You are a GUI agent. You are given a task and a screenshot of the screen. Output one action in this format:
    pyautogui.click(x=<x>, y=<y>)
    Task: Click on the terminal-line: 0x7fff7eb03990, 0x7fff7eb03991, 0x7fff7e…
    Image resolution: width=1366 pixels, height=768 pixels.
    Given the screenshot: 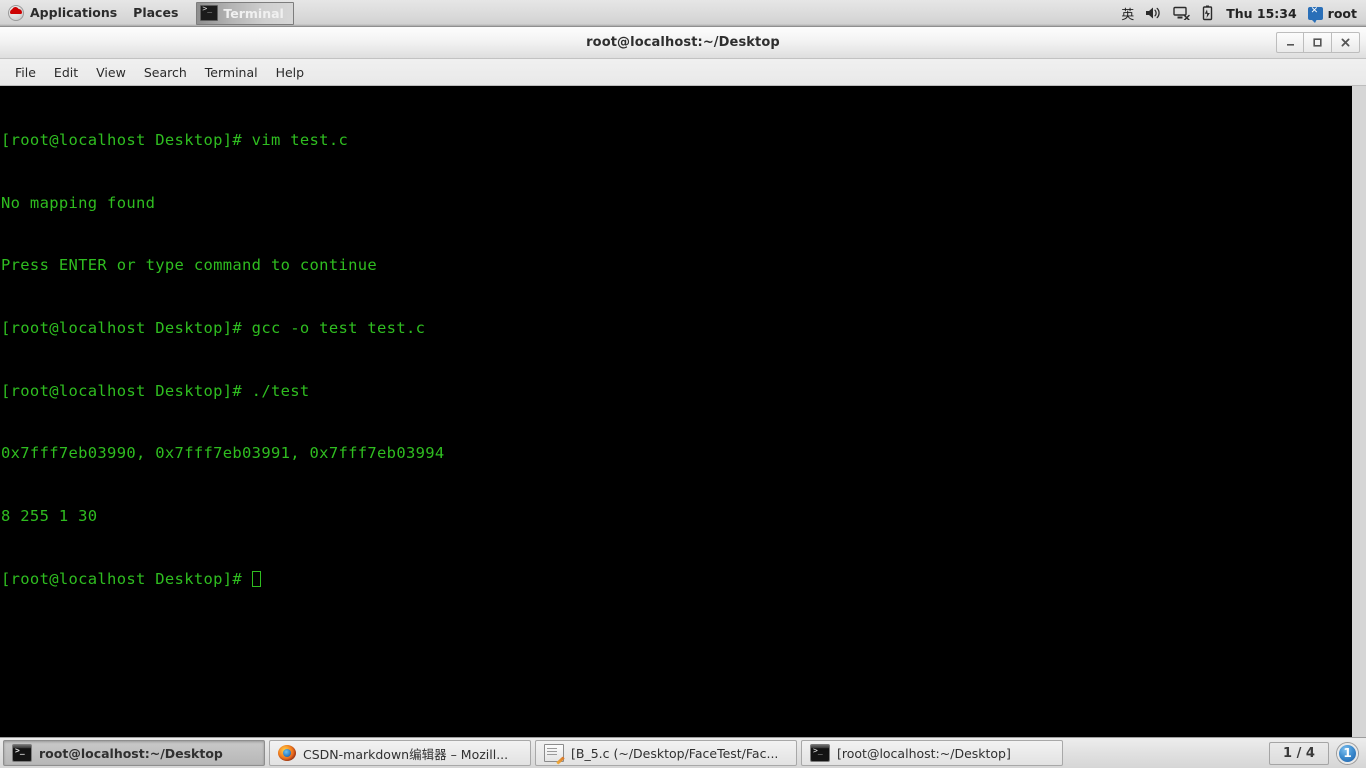 What is the action you would take?
    pyautogui.click(x=223, y=453)
    